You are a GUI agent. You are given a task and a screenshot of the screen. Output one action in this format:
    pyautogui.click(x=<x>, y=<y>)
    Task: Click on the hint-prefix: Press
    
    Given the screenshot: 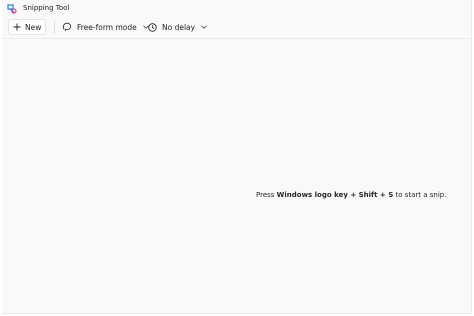 What is the action you would take?
    pyautogui.click(x=266, y=195)
    